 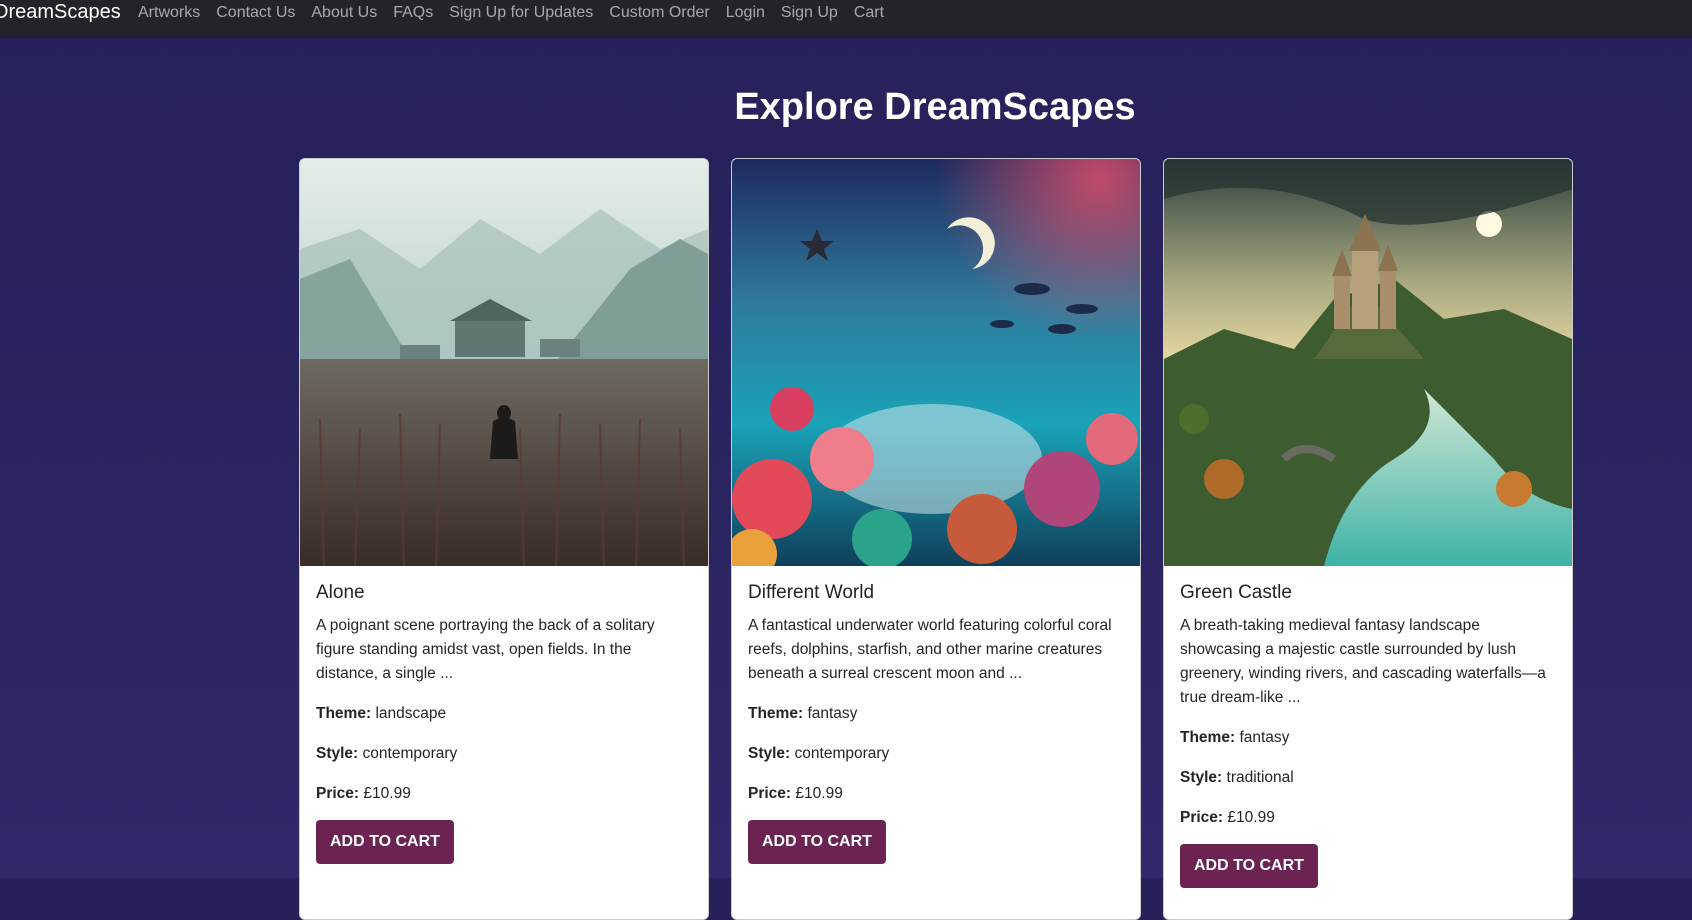 I want to click on nav-link-sign-up-for-updates: Sign Up for Updates, so click(x=521, y=13).